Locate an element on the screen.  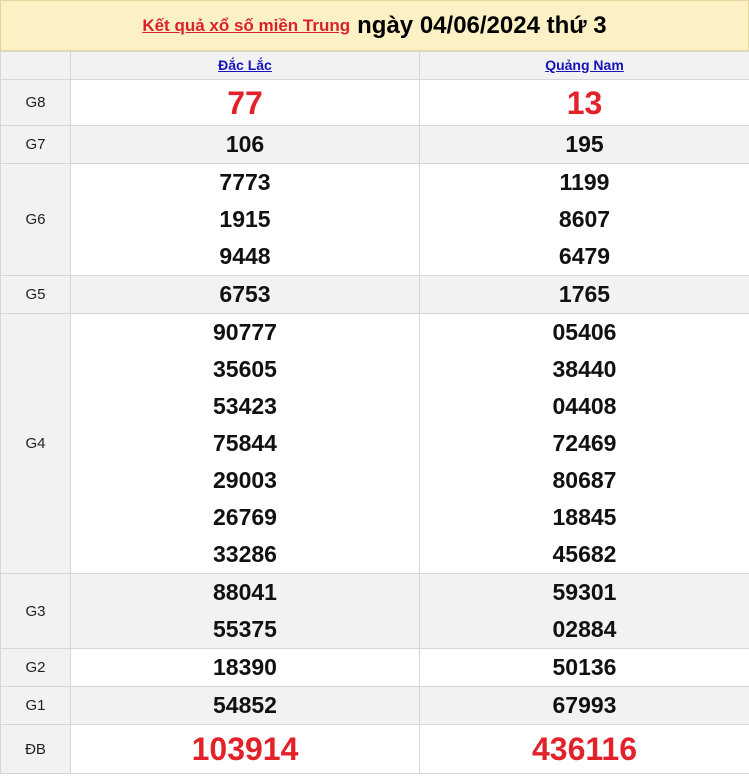
result-cell: 13 is located at coordinates (584, 102).